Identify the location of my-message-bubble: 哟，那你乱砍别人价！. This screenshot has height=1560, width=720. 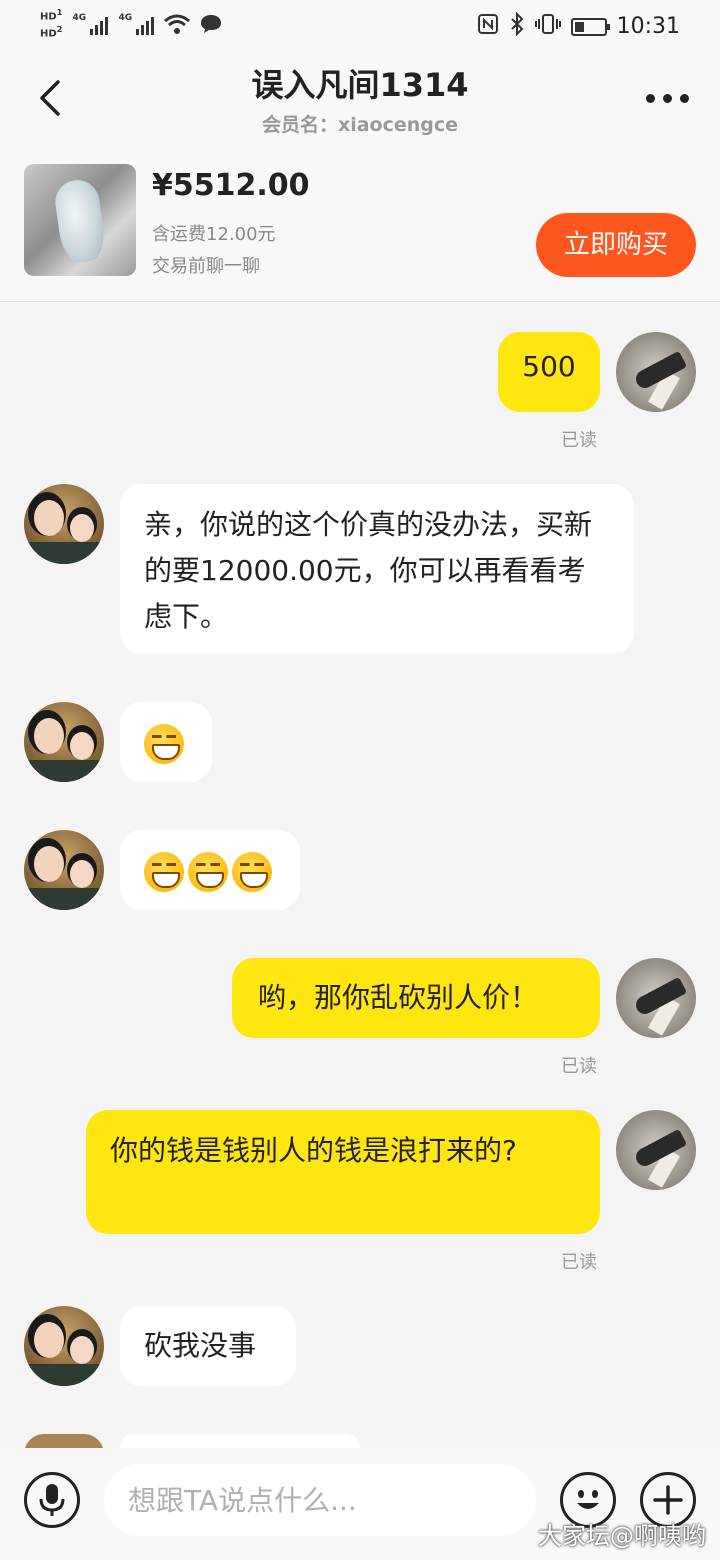
(416, 998).